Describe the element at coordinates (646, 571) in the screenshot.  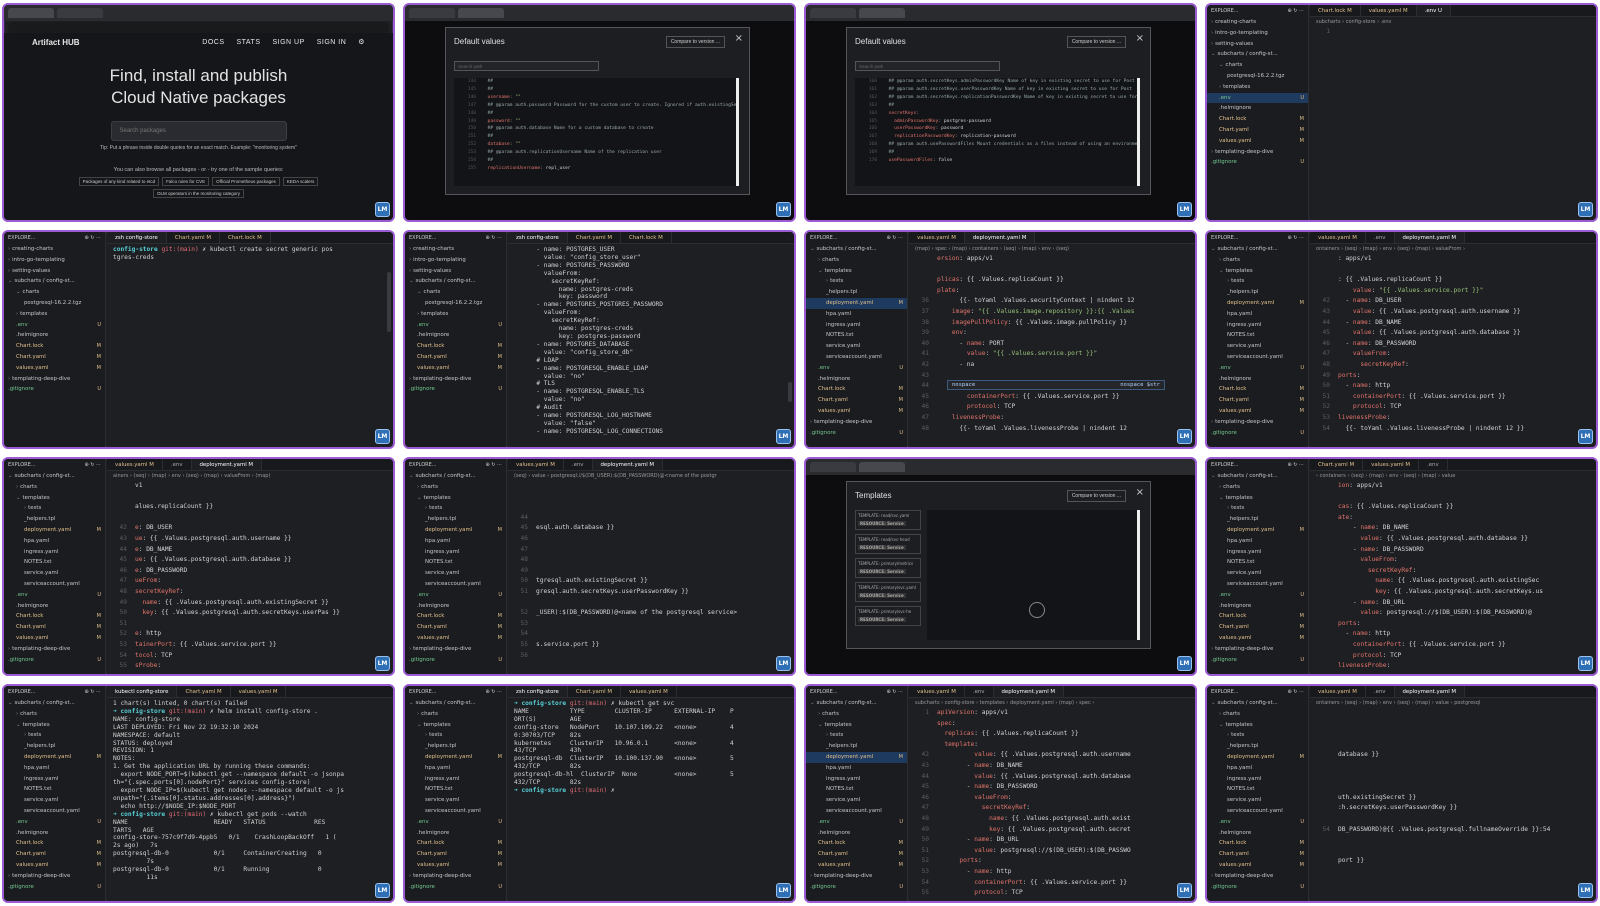
I see `code-line: 49` at that location.